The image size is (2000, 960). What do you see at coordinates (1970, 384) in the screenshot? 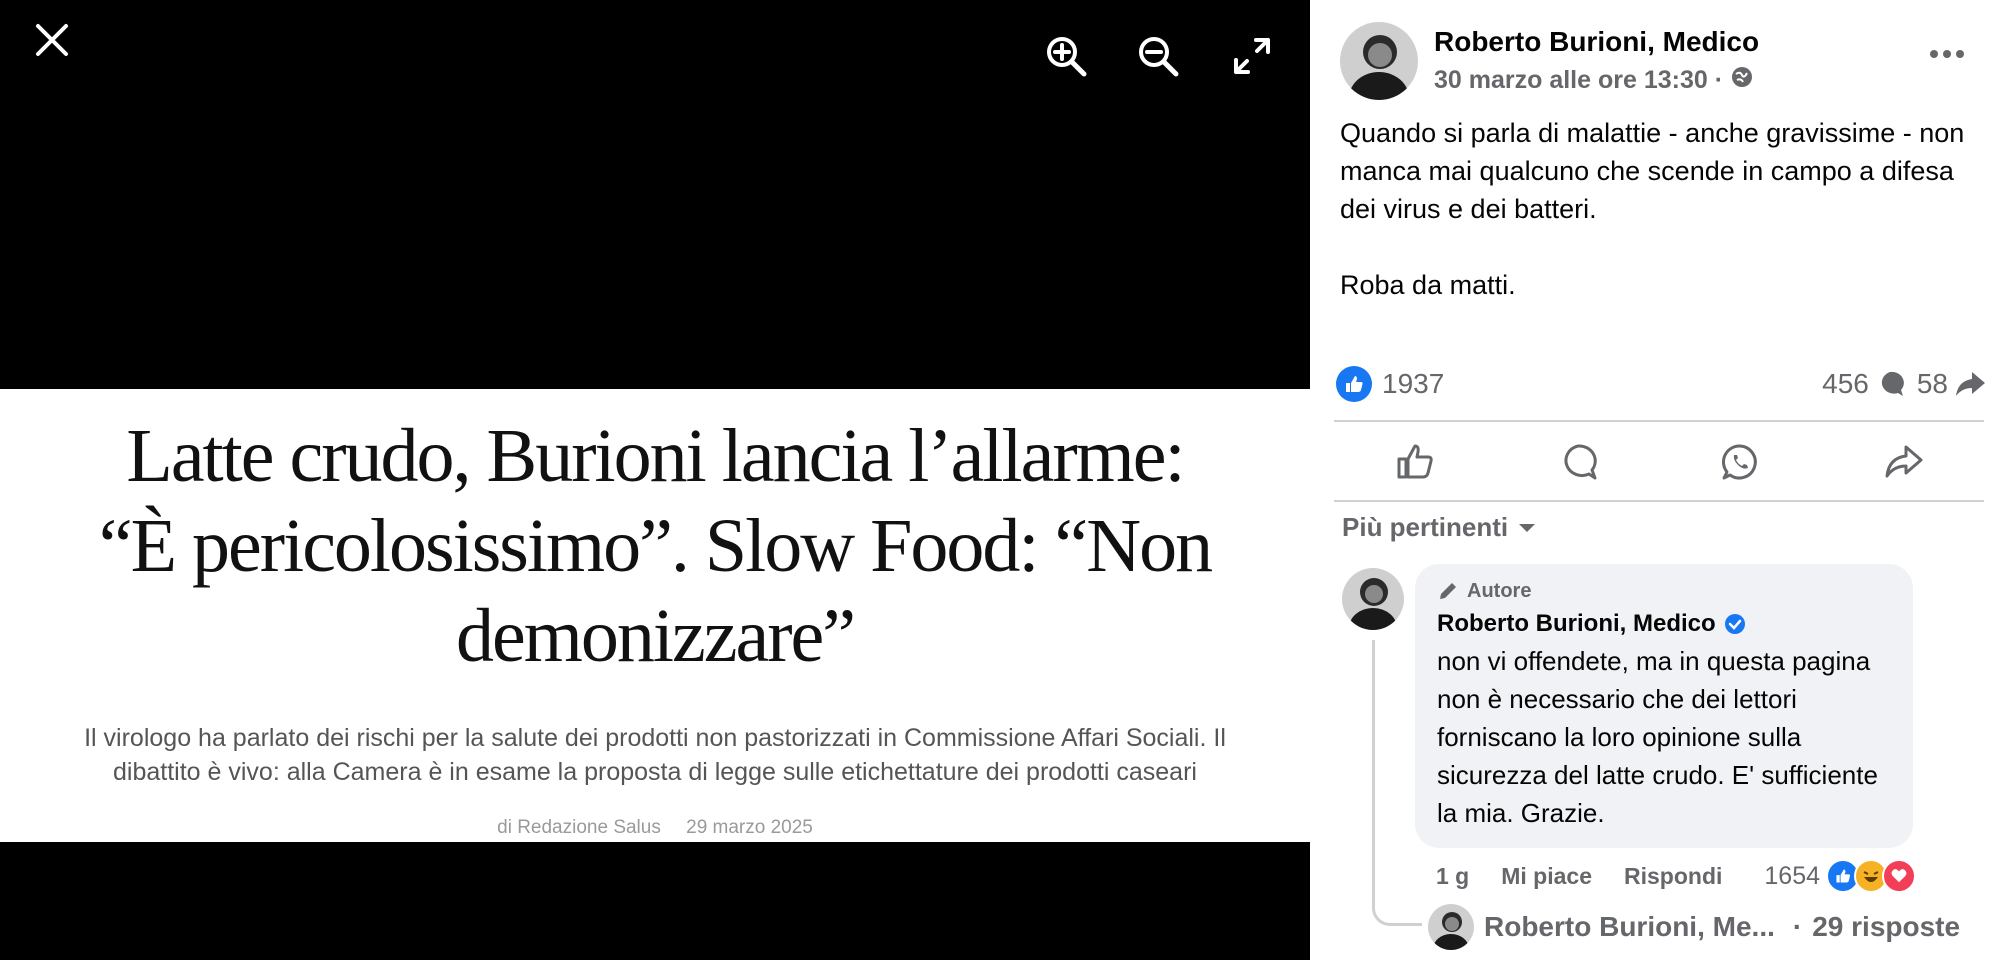
I see `share-arrow-icon` at bounding box center [1970, 384].